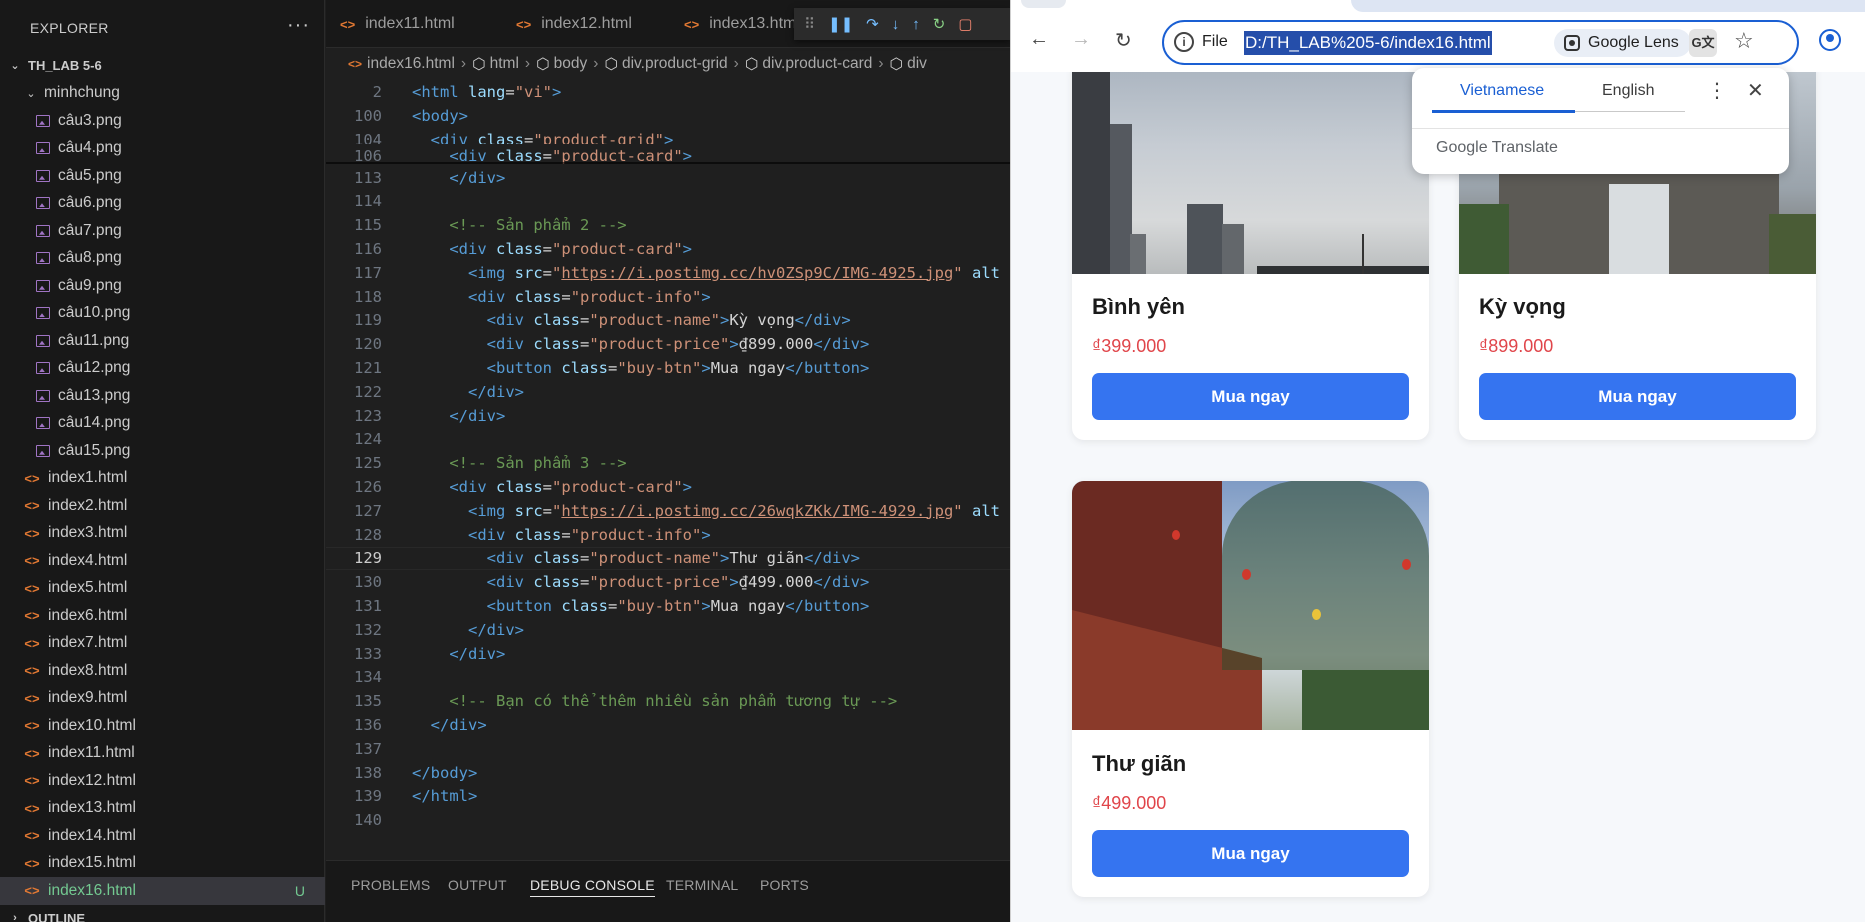  I want to click on code-line: 134, so click(668, 677).